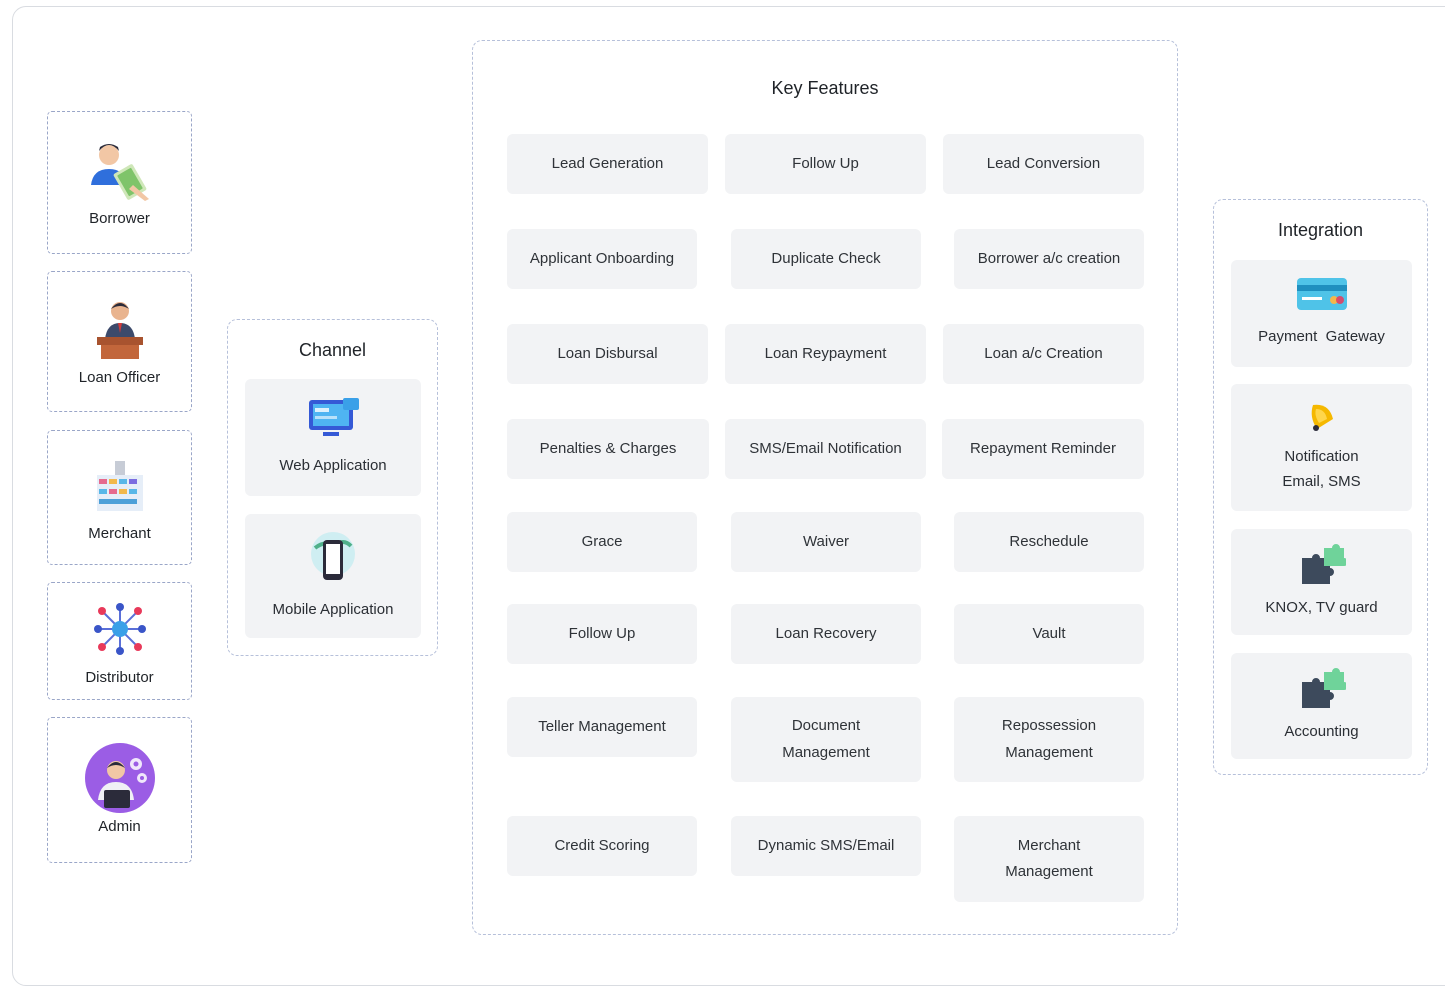 This screenshot has height=986, width=1445. I want to click on integration-accounting: Accounting, so click(1321, 706).